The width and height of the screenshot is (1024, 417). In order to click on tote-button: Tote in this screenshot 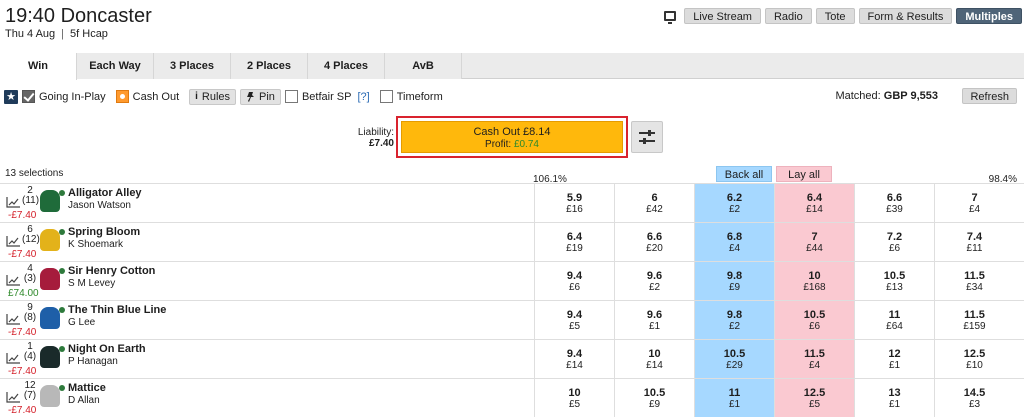, I will do `click(835, 16)`.